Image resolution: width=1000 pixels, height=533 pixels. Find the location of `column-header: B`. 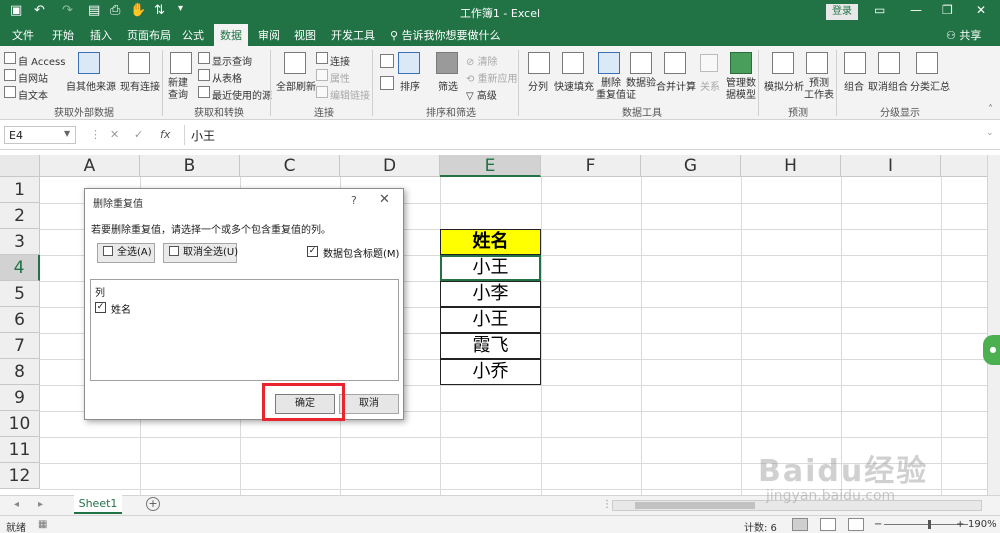

column-header: B is located at coordinates (190, 166).